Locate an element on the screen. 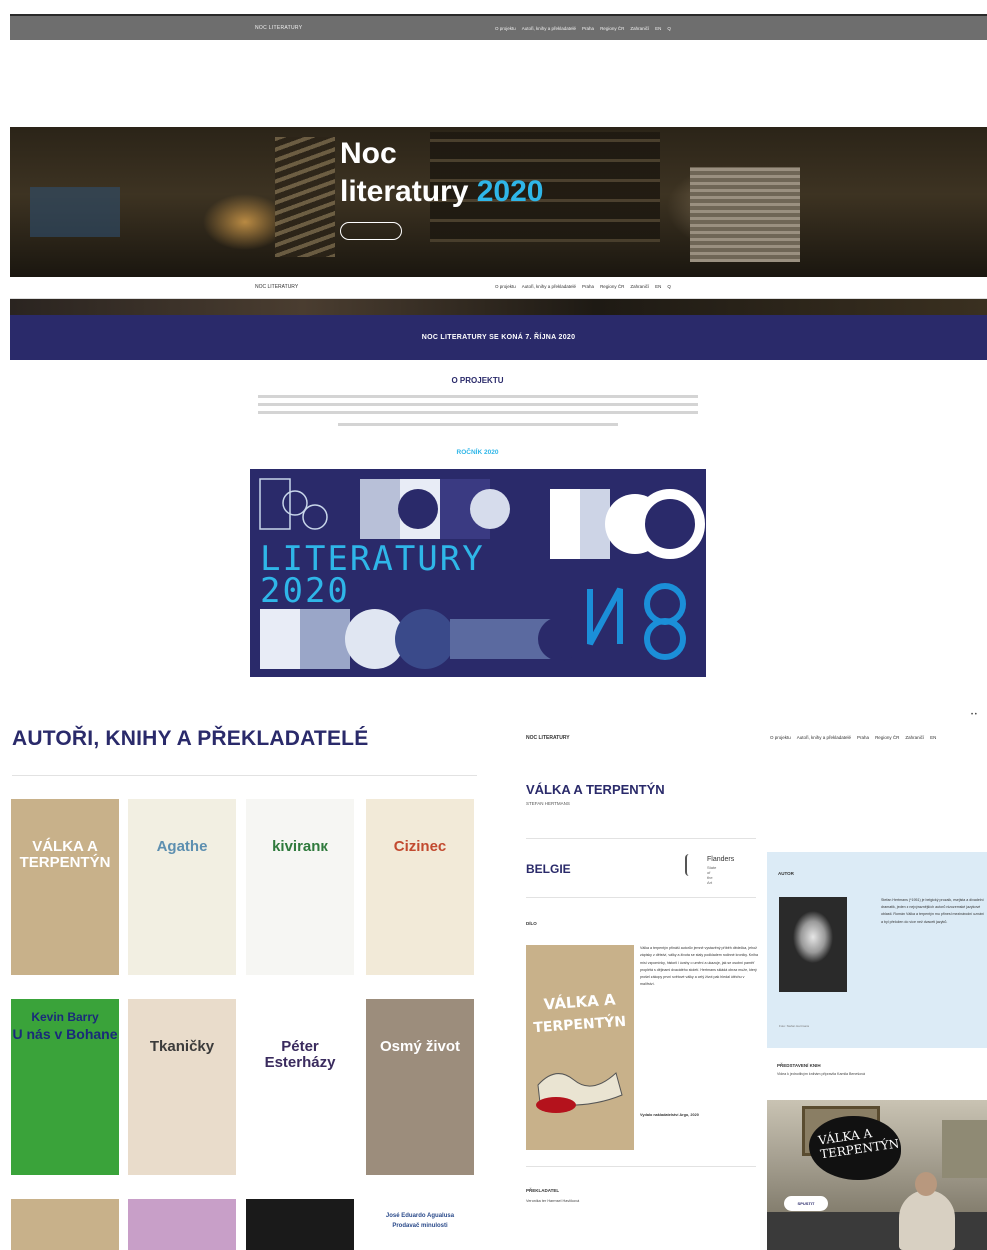 The image size is (987, 1250). author-photo is located at coordinates (813, 944).